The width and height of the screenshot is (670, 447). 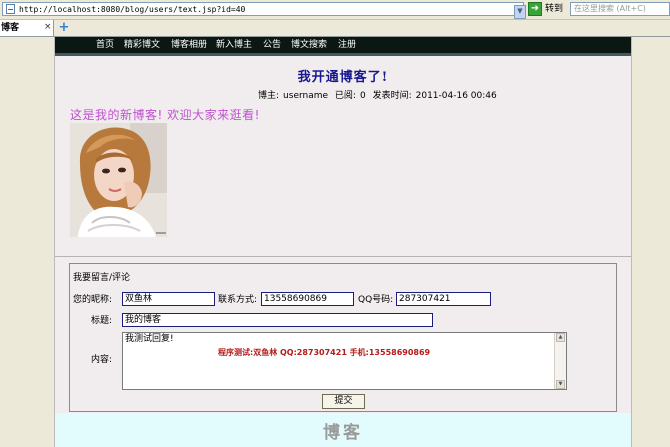 What do you see at coordinates (93, 300) in the screenshot?
I see `nickname-label: 您的昵称:` at bounding box center [93, 300].